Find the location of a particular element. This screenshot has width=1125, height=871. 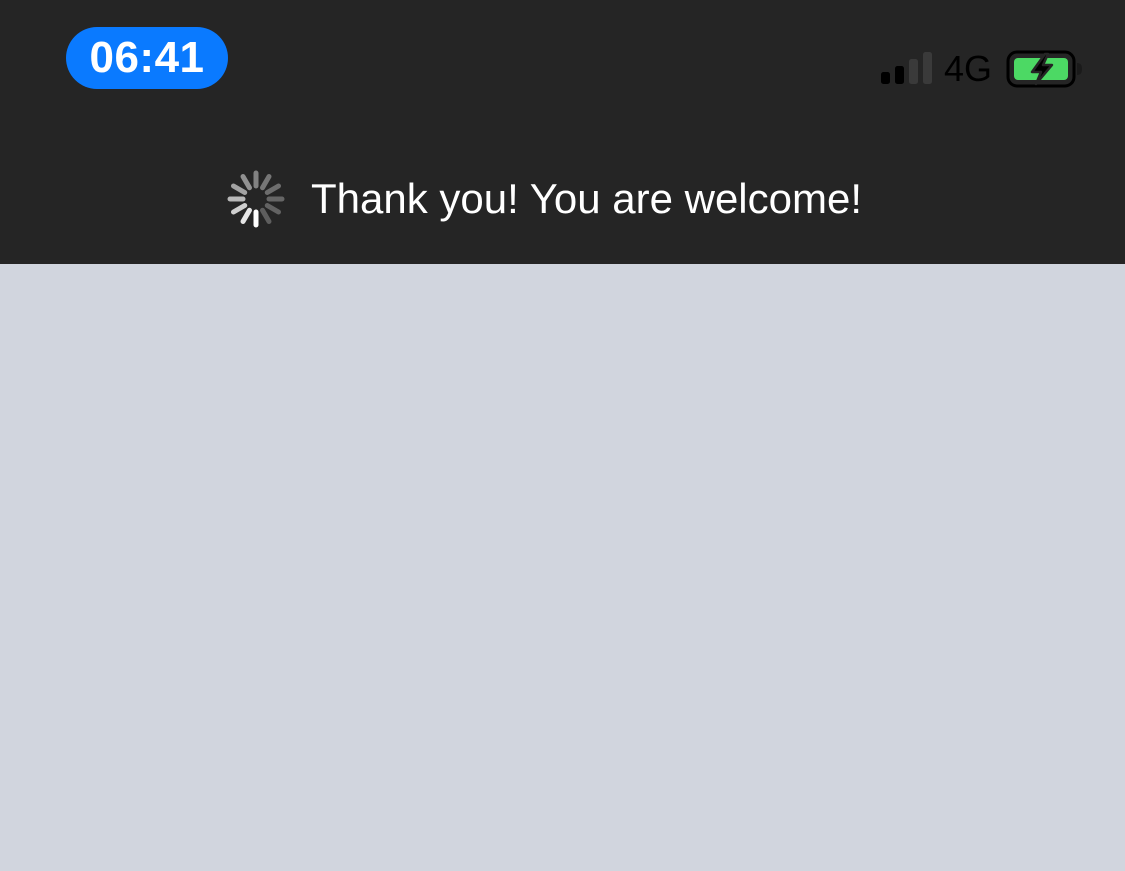

cellular-signal-icon is located at coordinates (906, 68).